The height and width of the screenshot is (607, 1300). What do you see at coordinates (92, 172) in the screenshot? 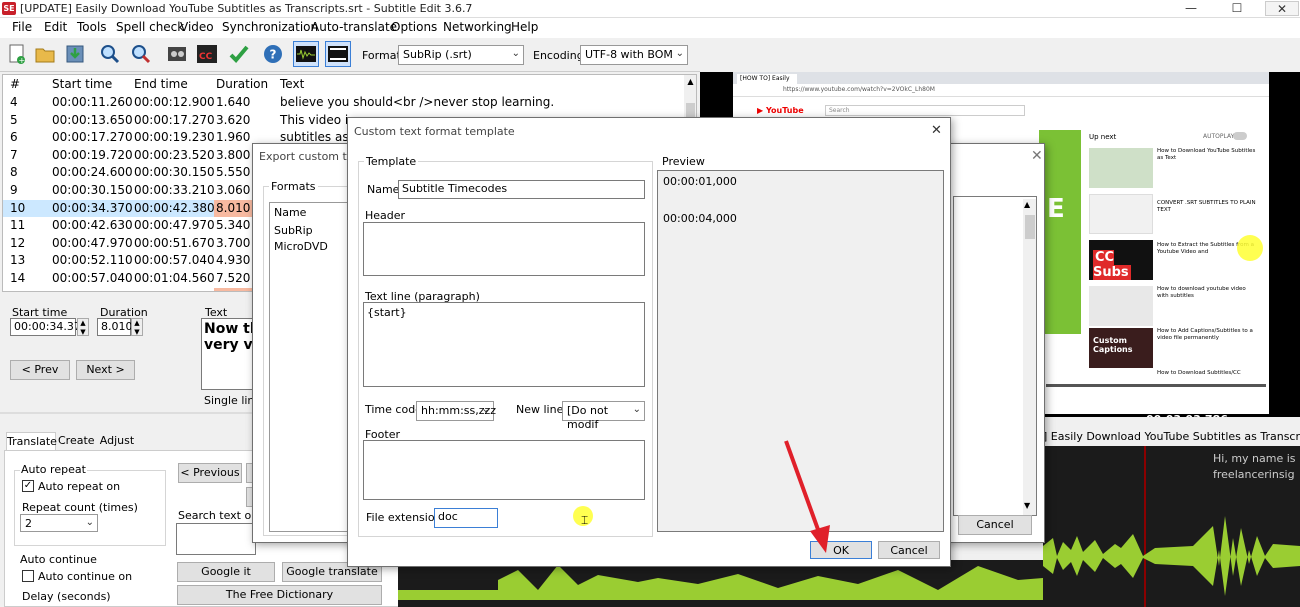
I see `cell-start-time: 00:00:24.600` at bounding box center [92, 172].